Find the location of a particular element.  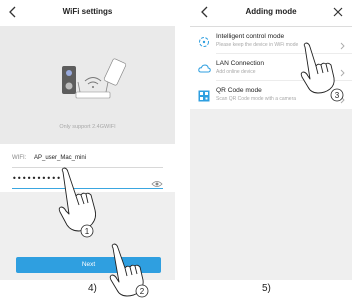

mode-item-title: QR Code mode is located at coordinates (239, 90).